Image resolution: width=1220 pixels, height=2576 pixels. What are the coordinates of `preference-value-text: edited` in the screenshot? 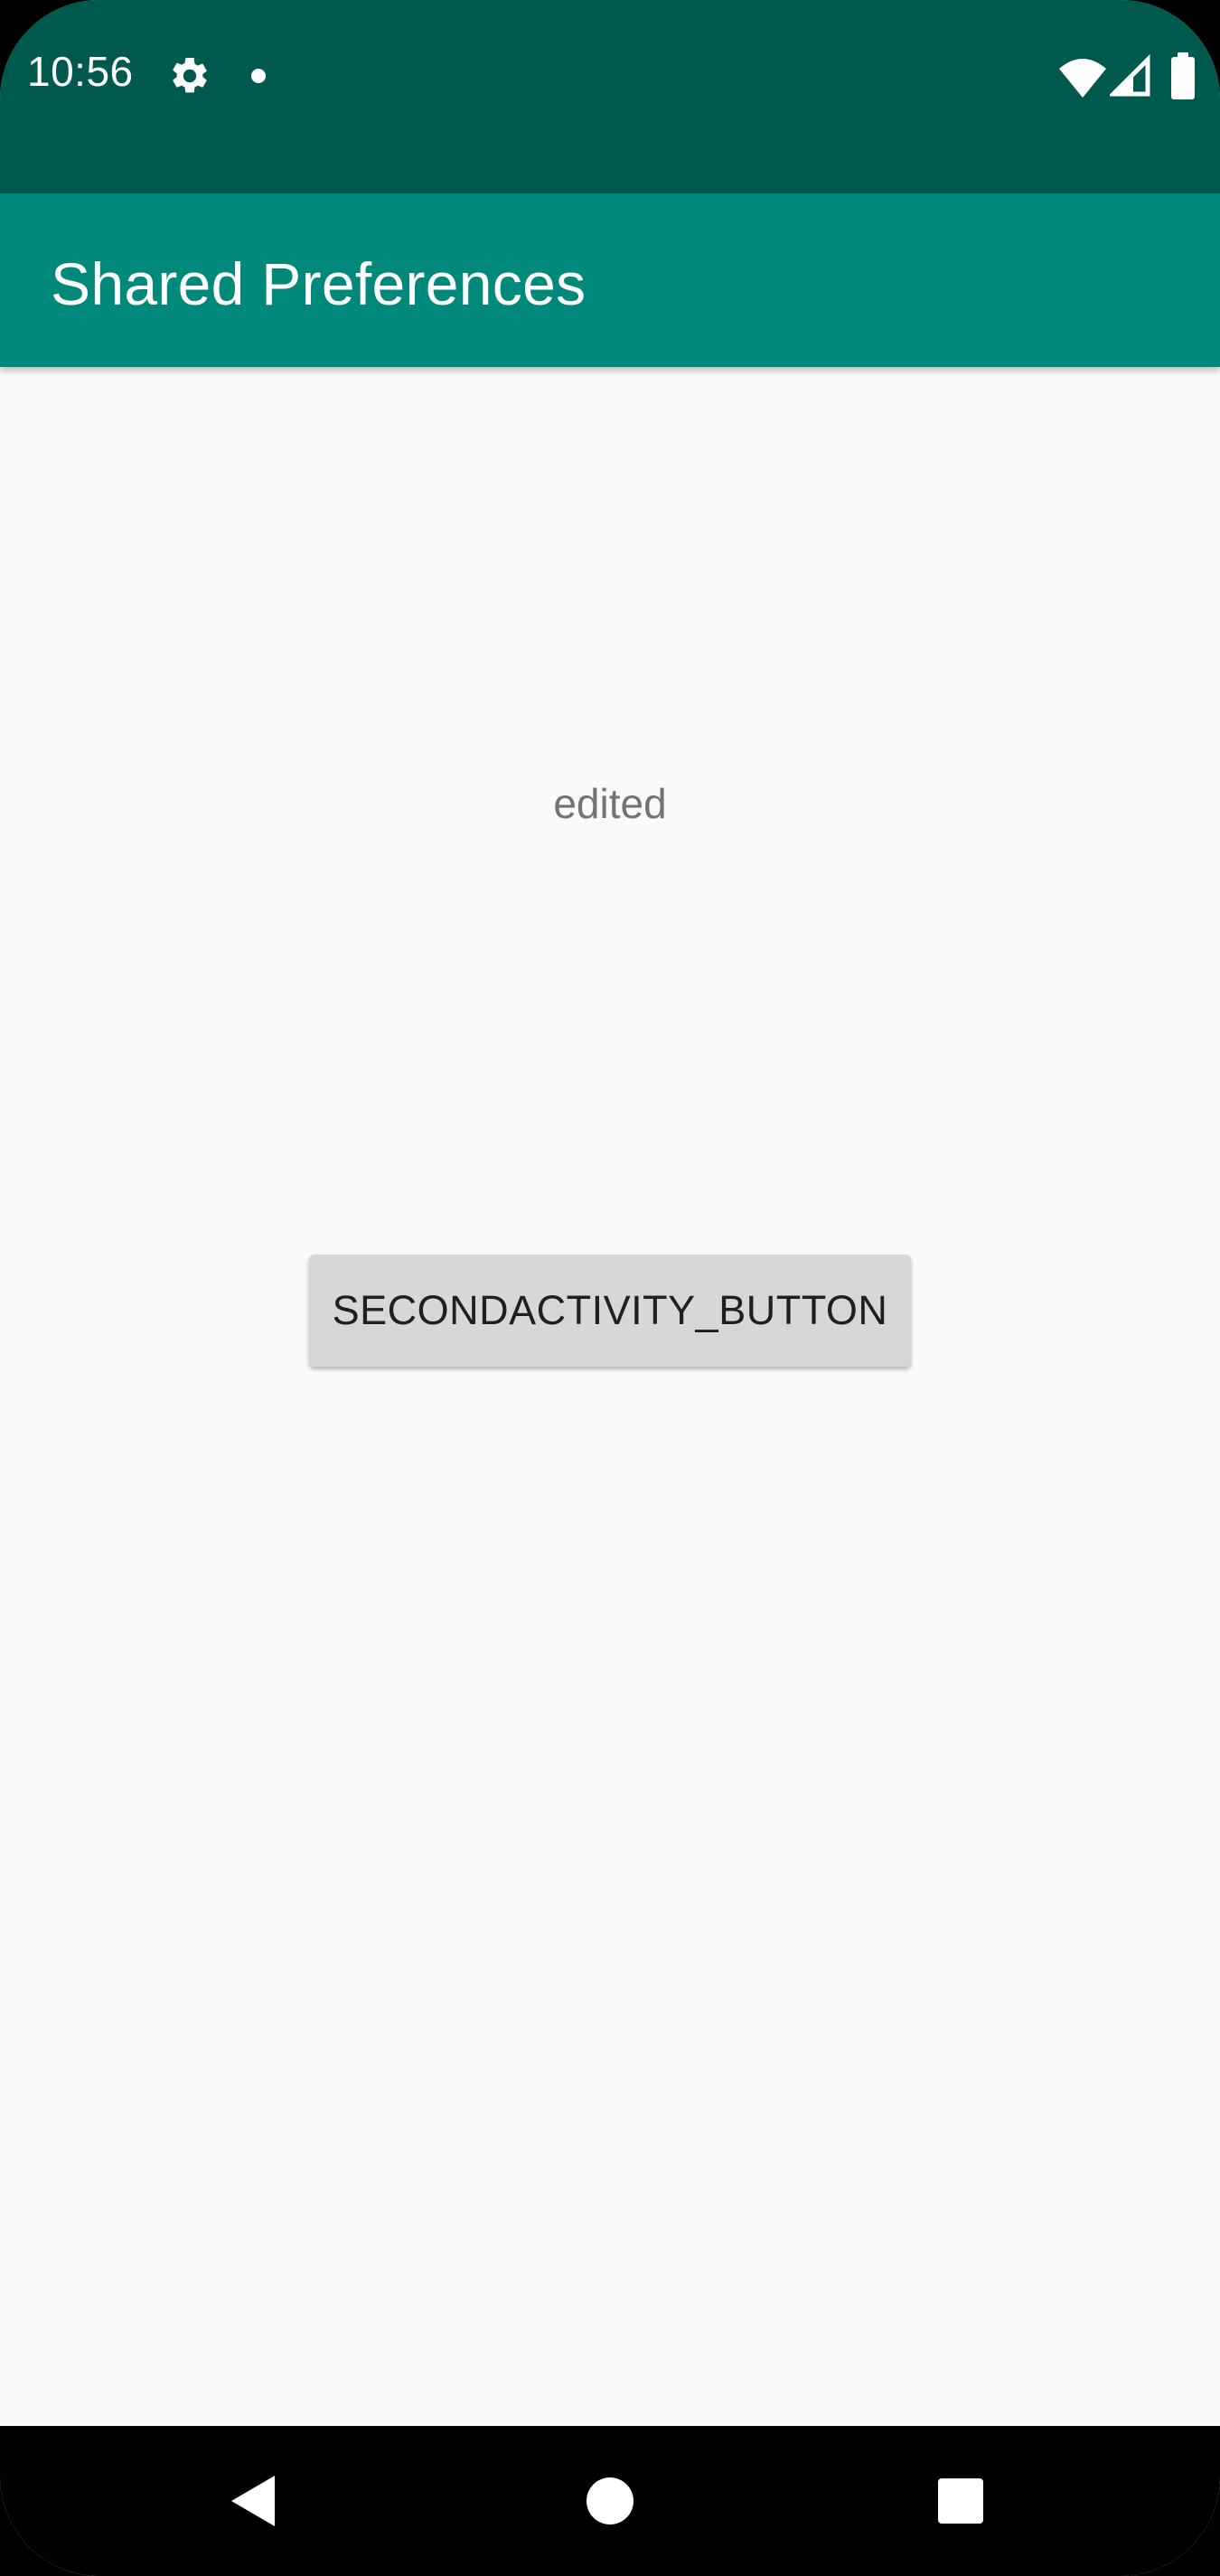 It's located at (610, 803).